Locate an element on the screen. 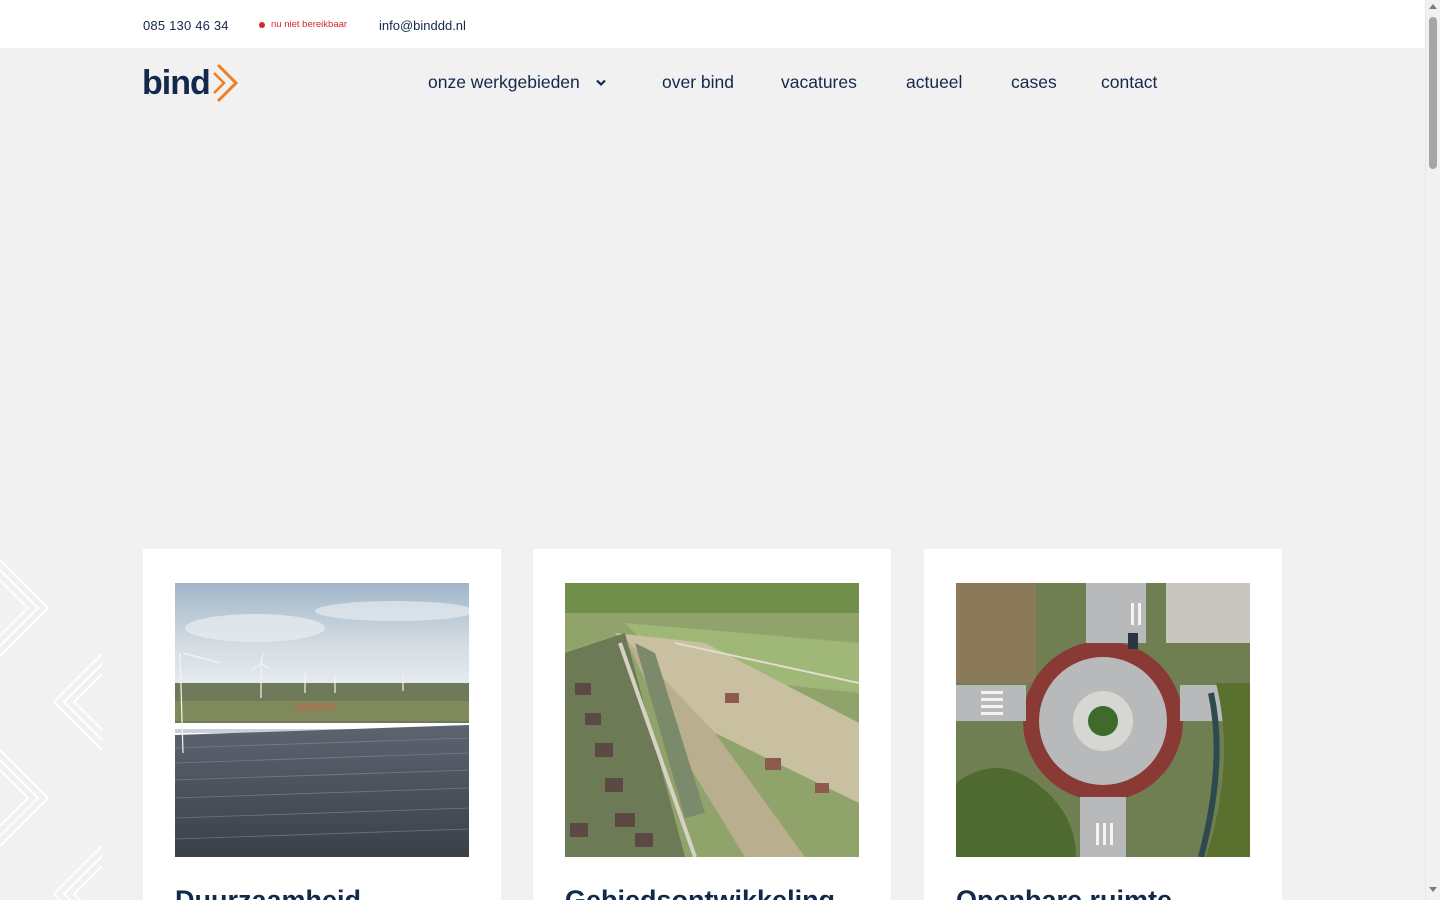  card-gebiedsontwikkeling: Gebiedsontwikkeling is located at coordinates (712, 724).